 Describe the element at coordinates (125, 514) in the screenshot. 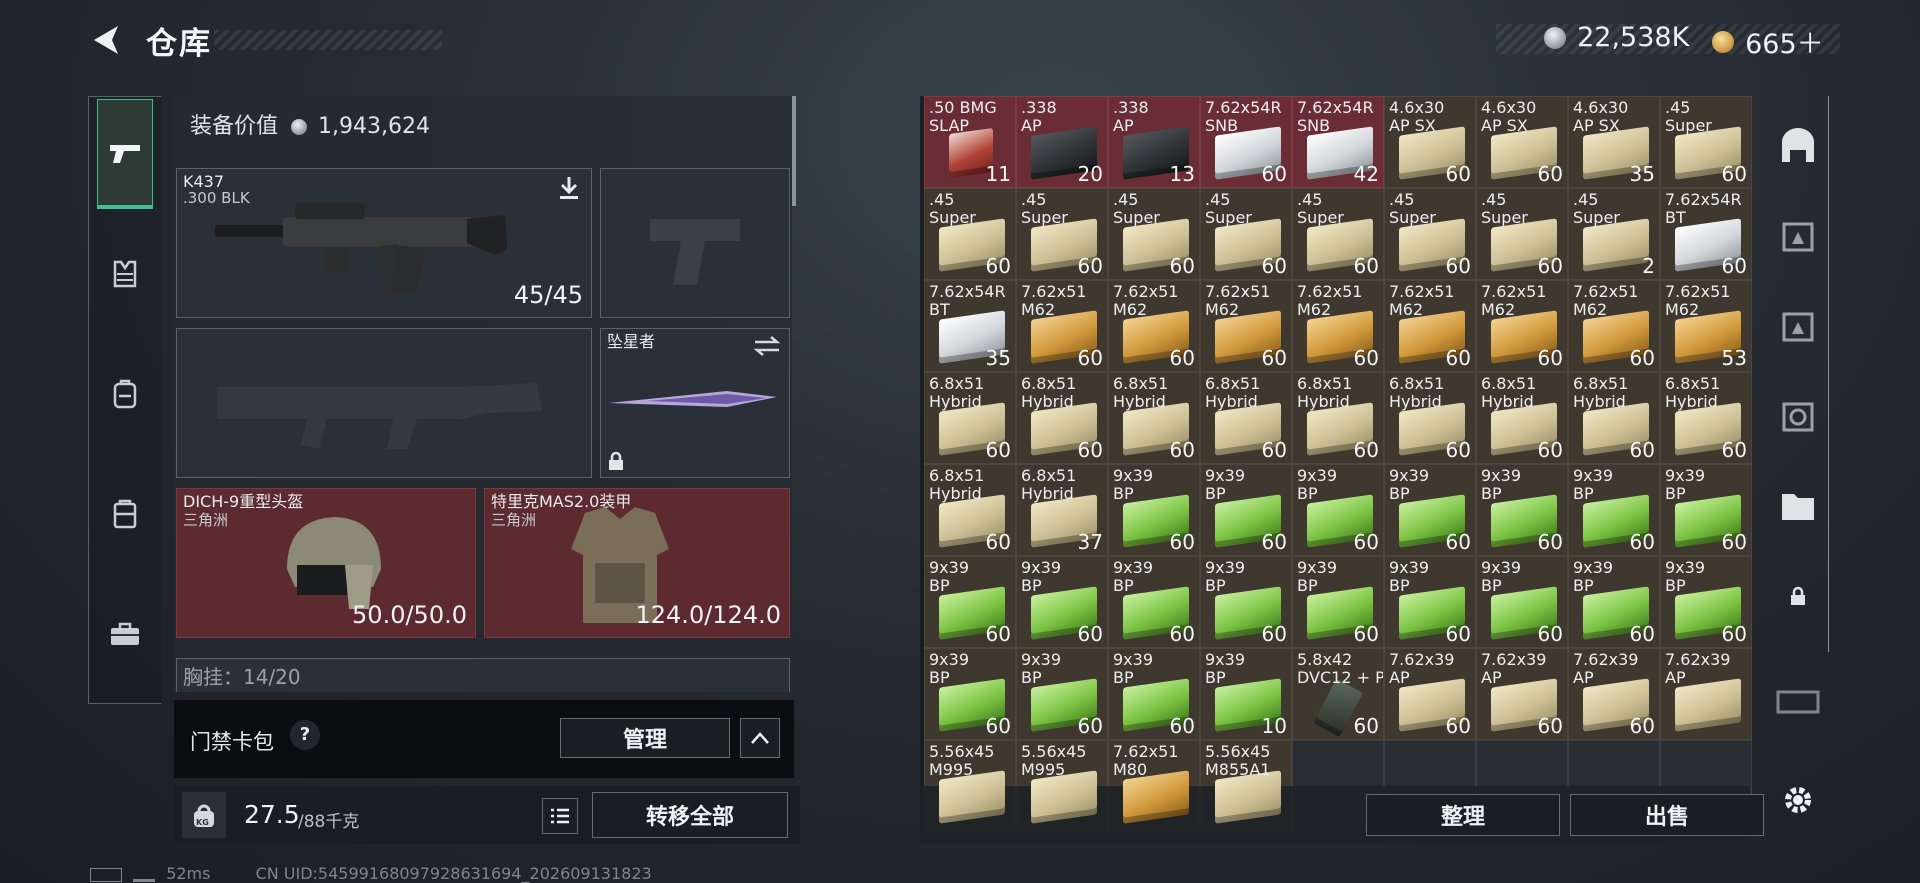

I see `tab-case` at that location.